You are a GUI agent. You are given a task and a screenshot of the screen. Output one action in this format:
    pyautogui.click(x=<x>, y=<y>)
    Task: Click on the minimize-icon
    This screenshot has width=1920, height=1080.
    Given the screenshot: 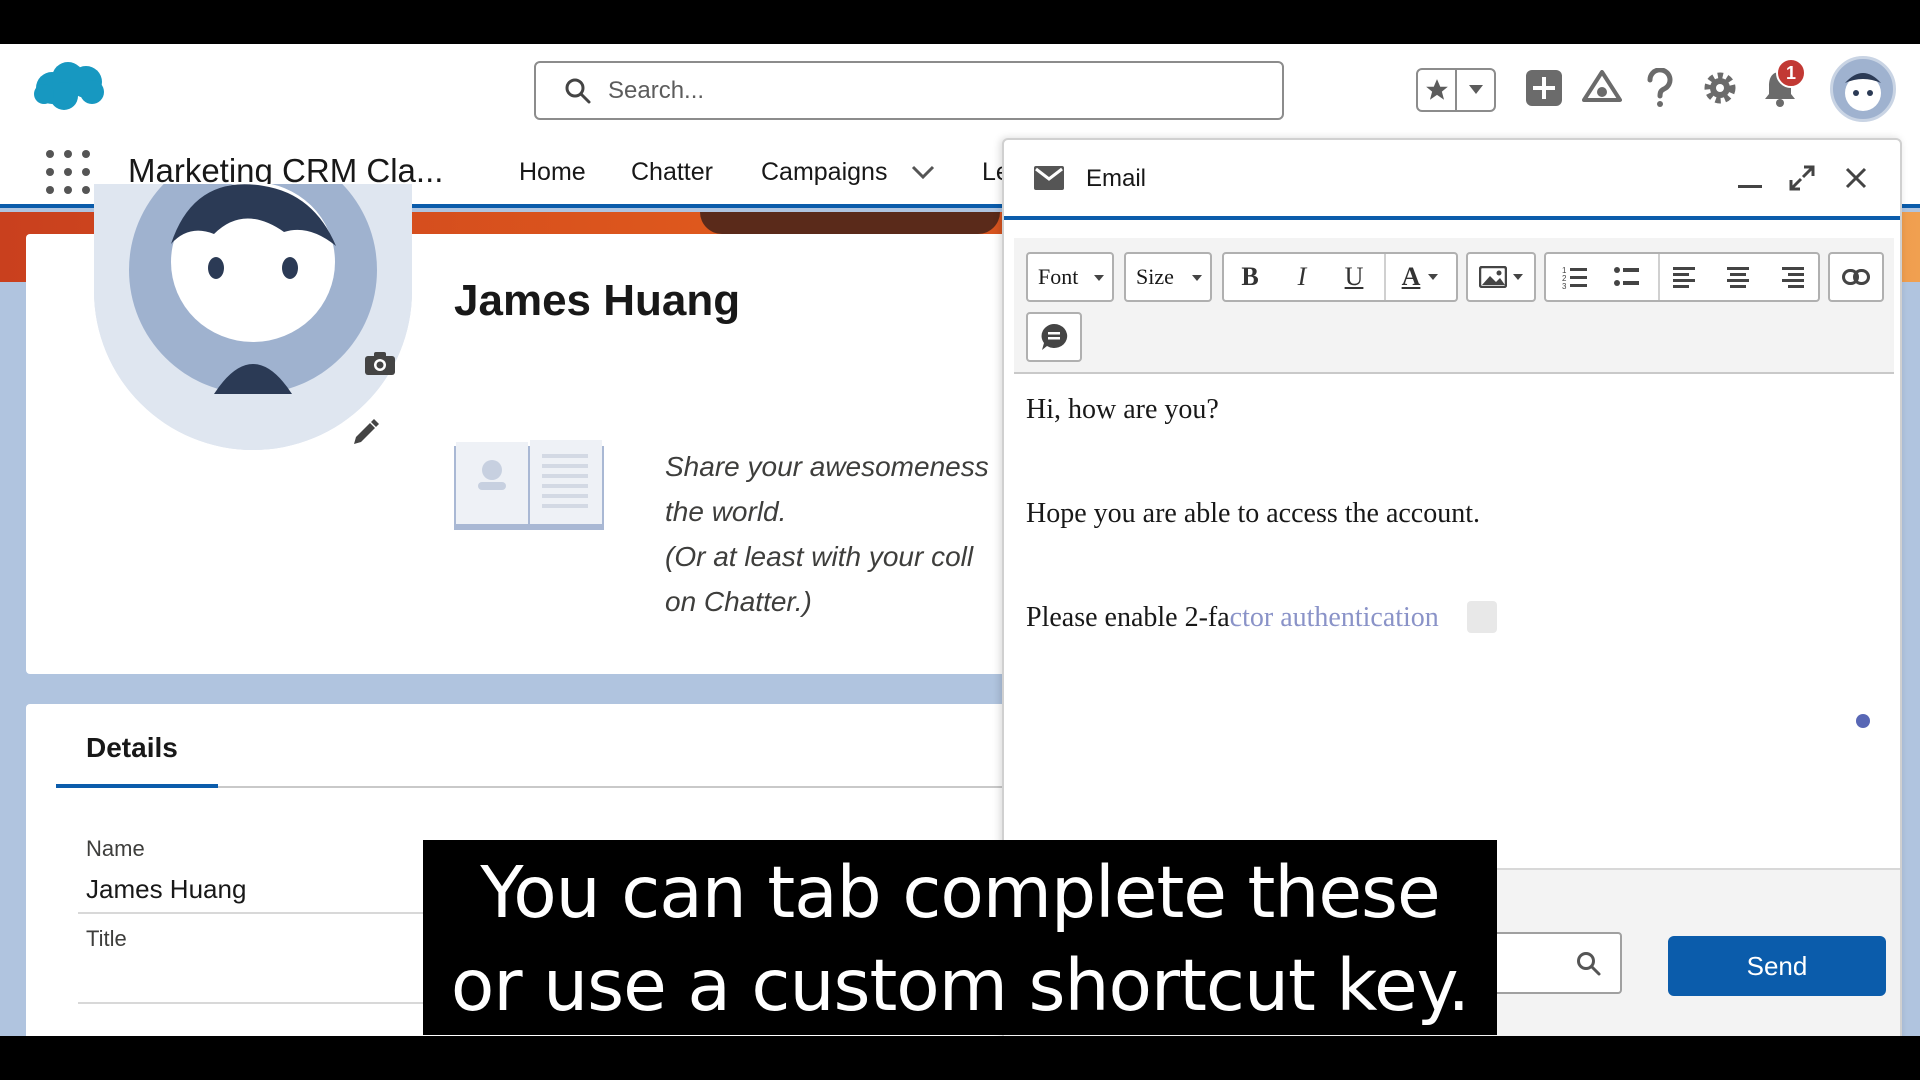 What is the action you would take?
    pyautogui.click(x=1750, y=178)
    